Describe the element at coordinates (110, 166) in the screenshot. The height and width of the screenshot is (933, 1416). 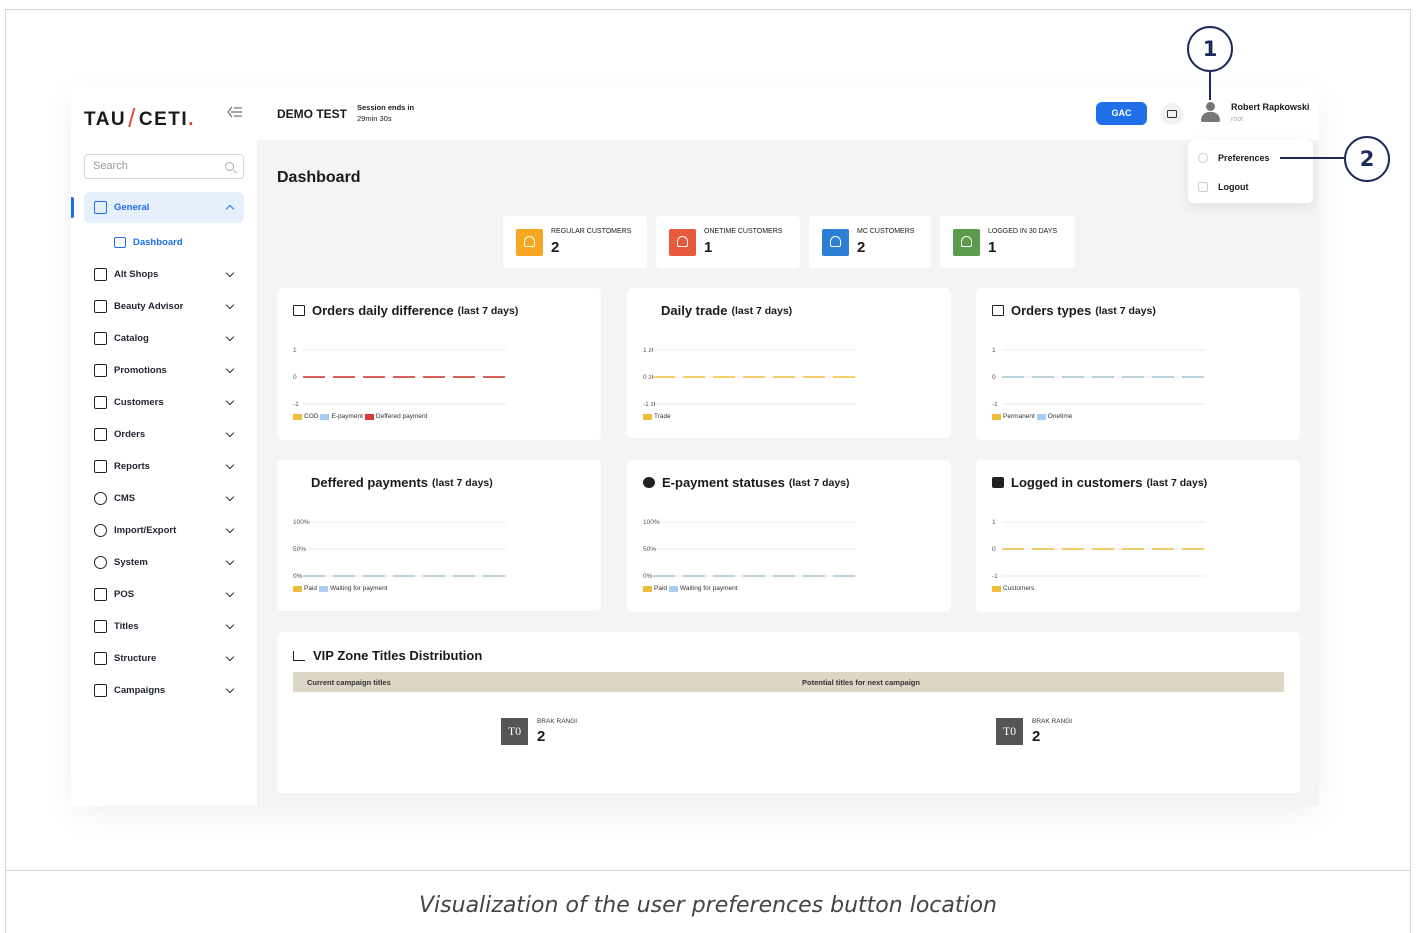
I see `search-placeholder: Search` at that location.